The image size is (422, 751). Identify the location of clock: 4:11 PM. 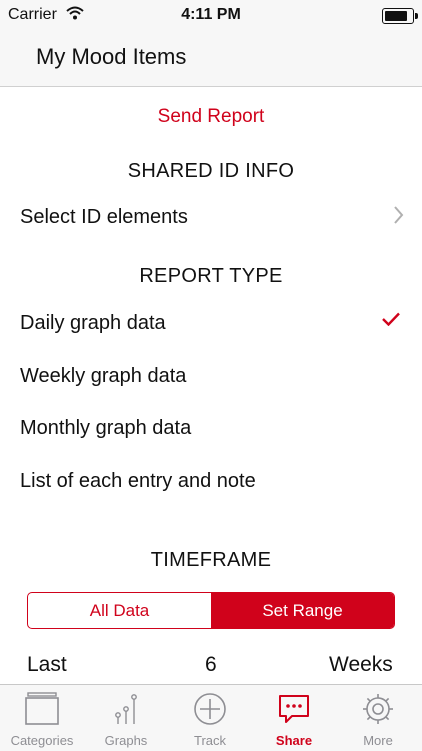
(211, 14).